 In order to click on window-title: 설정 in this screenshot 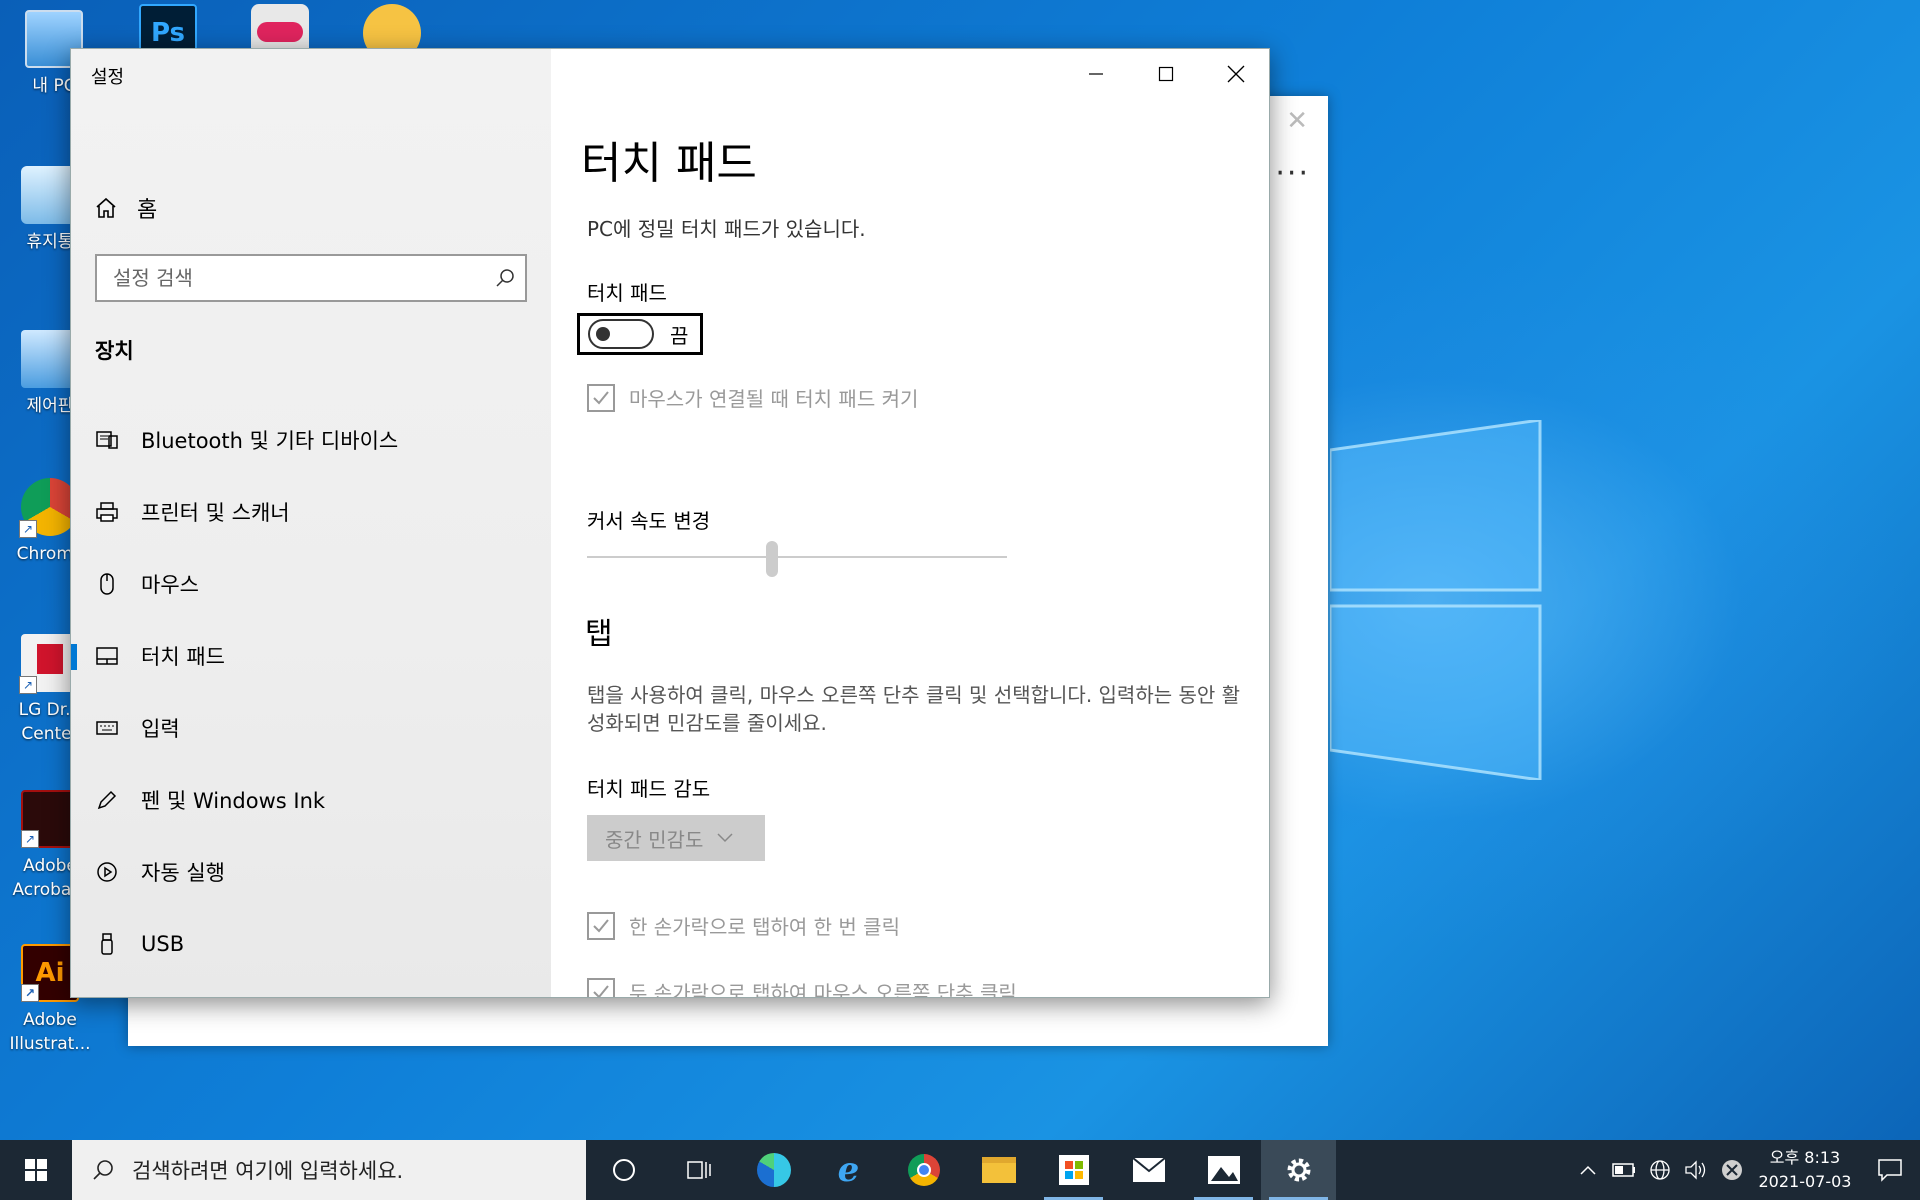, I will do `click(108, 77)`.